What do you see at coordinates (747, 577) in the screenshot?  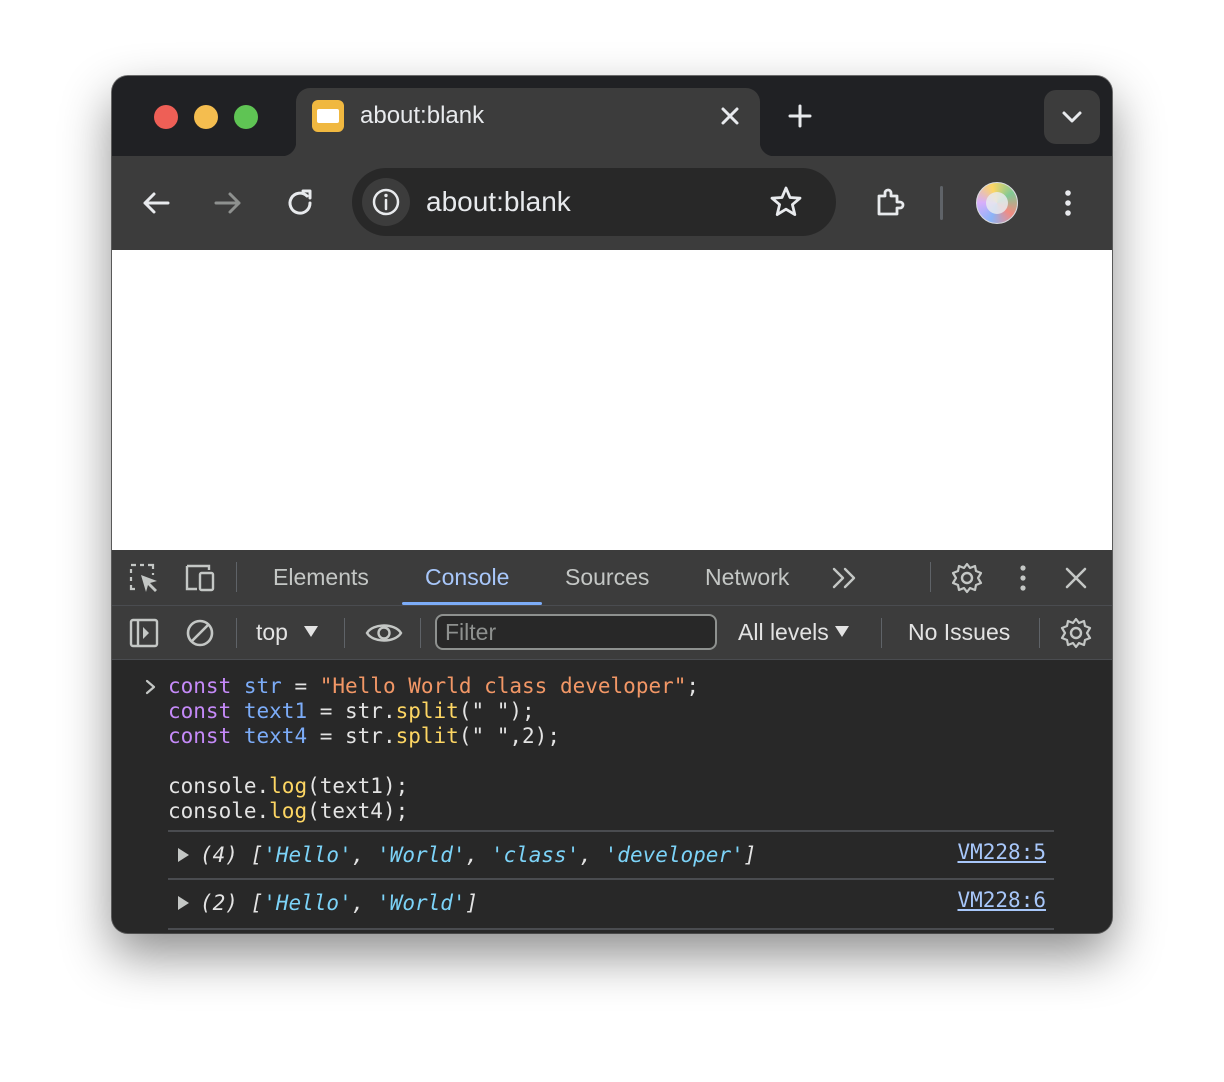 I see `tab-network: Network` at bounding box center [747, 577].